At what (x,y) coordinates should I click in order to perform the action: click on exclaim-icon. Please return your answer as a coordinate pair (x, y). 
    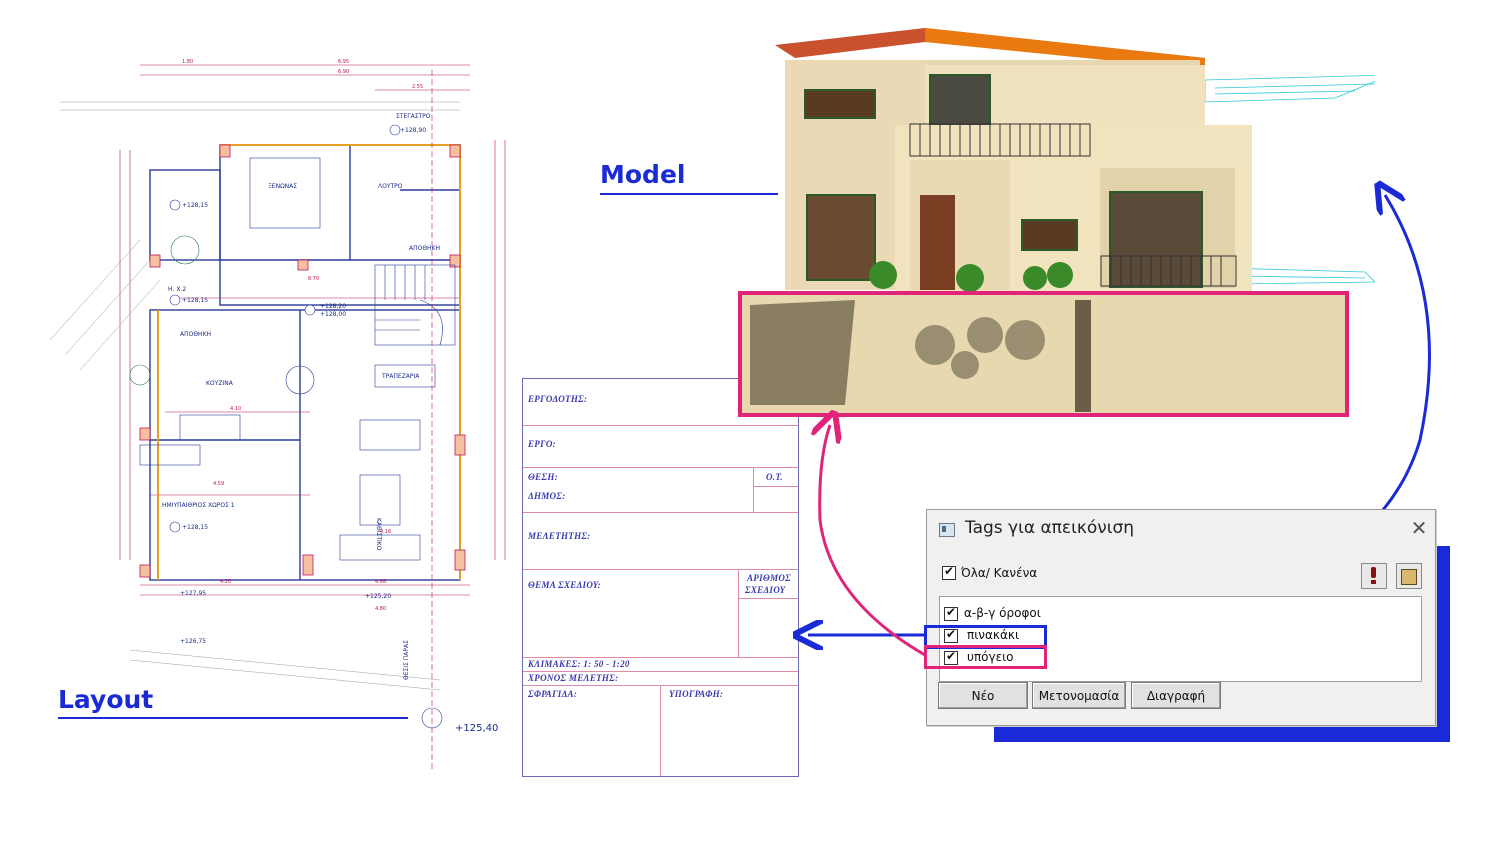
    Looking at the image, I should click on (1373, 572).